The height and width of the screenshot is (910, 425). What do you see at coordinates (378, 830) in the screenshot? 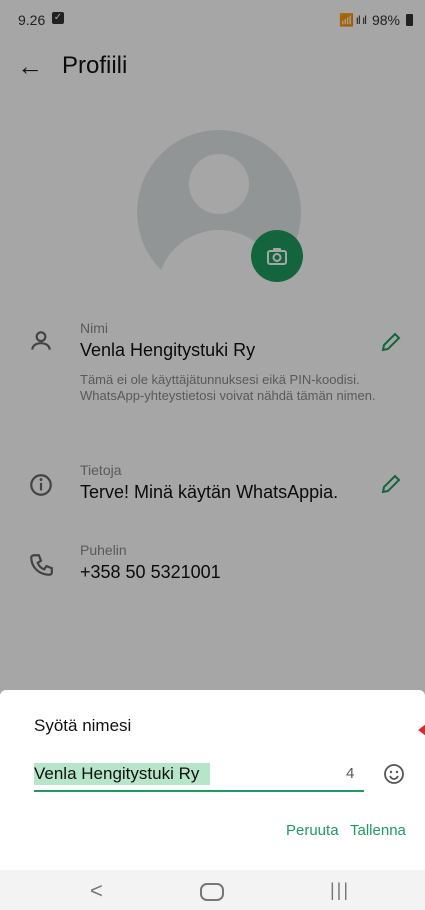
I see `save-button: Tallenna` at bounding box center [378, 830].